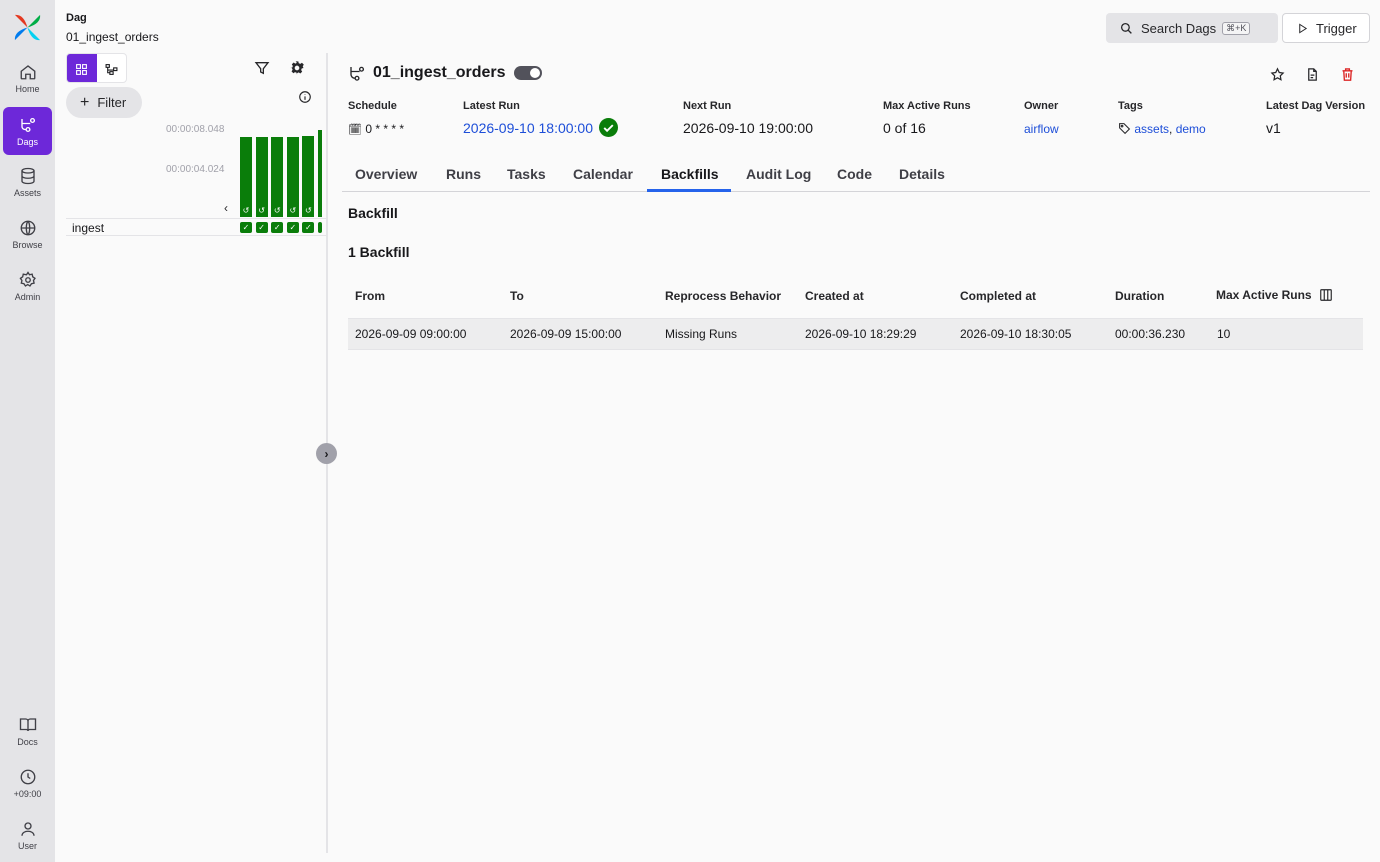 The width and height of the screenshot is (1380, 862). I want to click on cell-duration: 00:00:36.230, so click(1150, 334).